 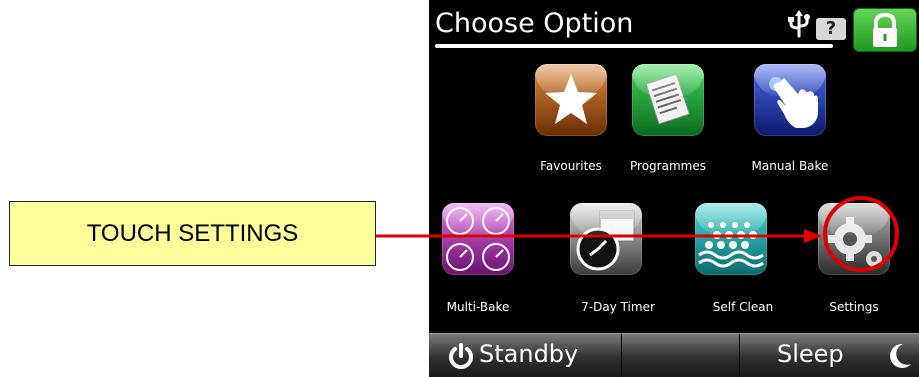 I want to click on manual-bake-icon, so click(x=790, y=100).